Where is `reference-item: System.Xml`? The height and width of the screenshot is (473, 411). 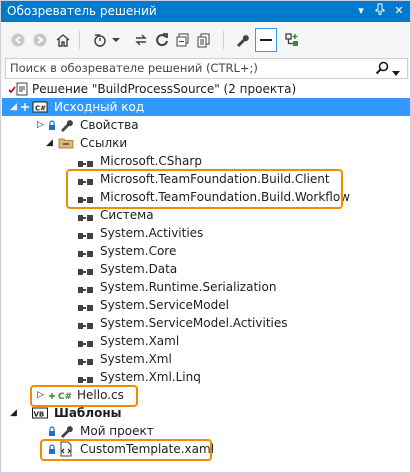 reference-item: System.Xml is located at coordinates (206, 359).